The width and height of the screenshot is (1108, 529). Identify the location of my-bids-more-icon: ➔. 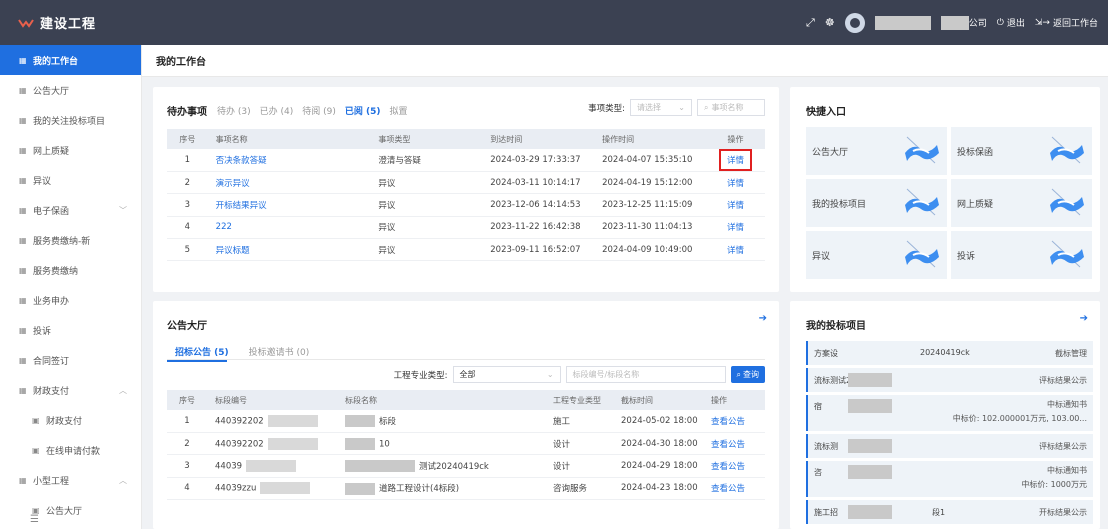
(1084, 318).